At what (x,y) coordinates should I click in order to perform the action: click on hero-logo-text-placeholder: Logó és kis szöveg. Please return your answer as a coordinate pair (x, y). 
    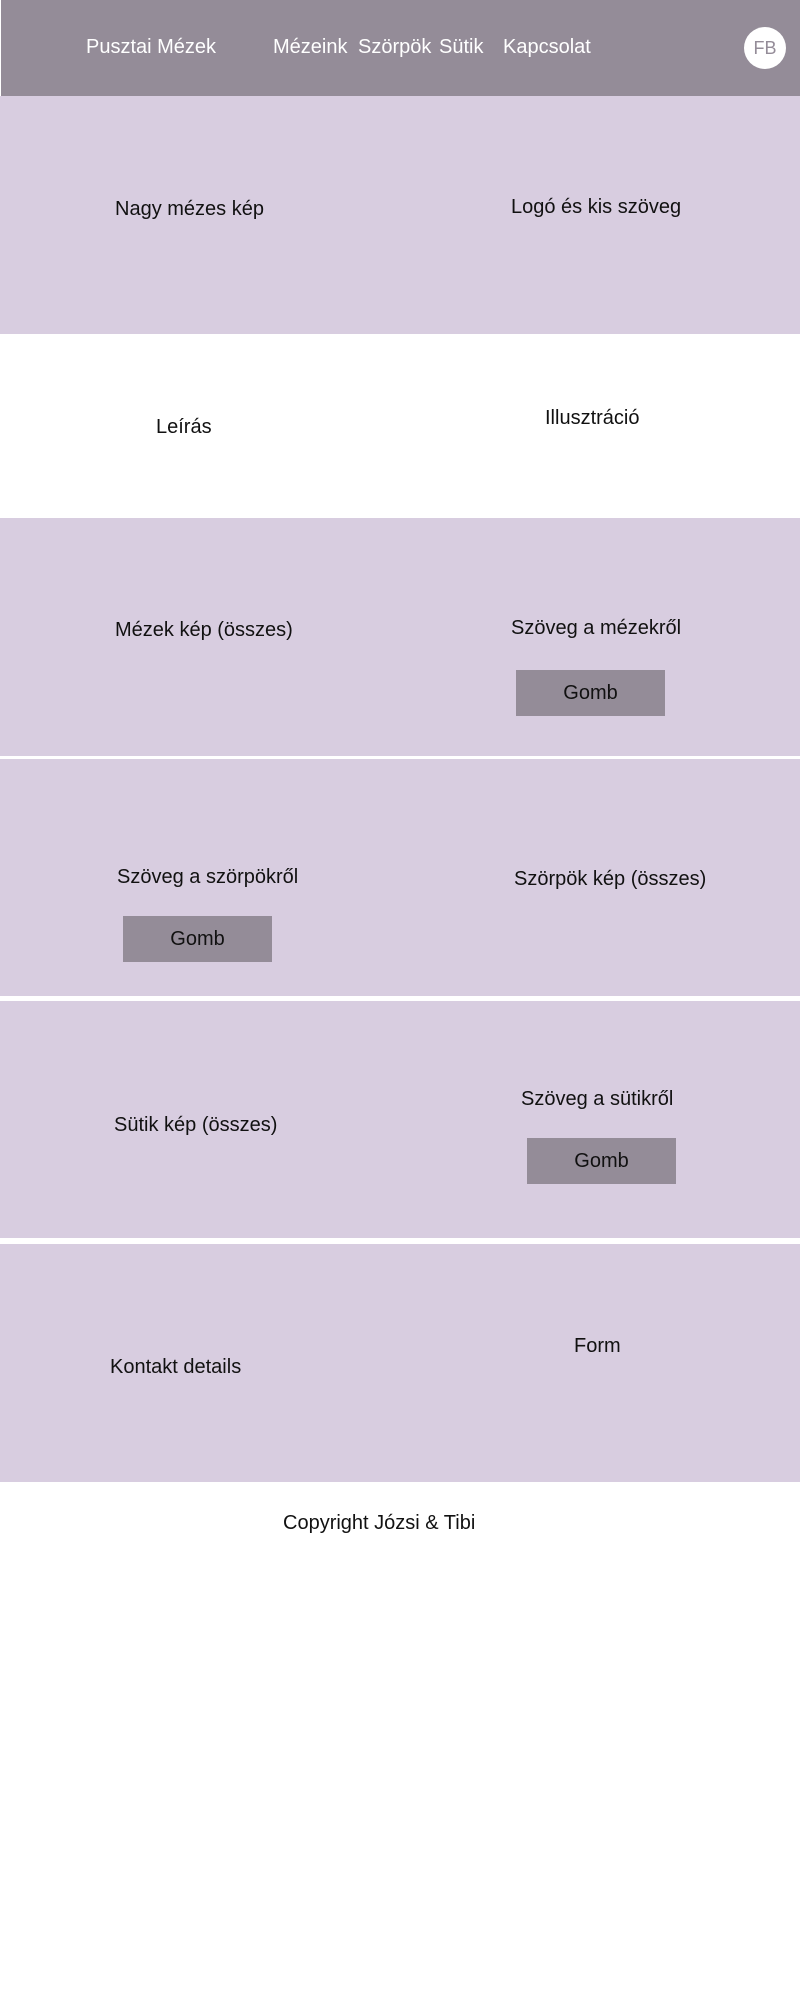
    Looking at the image, I should click on (596, 207).